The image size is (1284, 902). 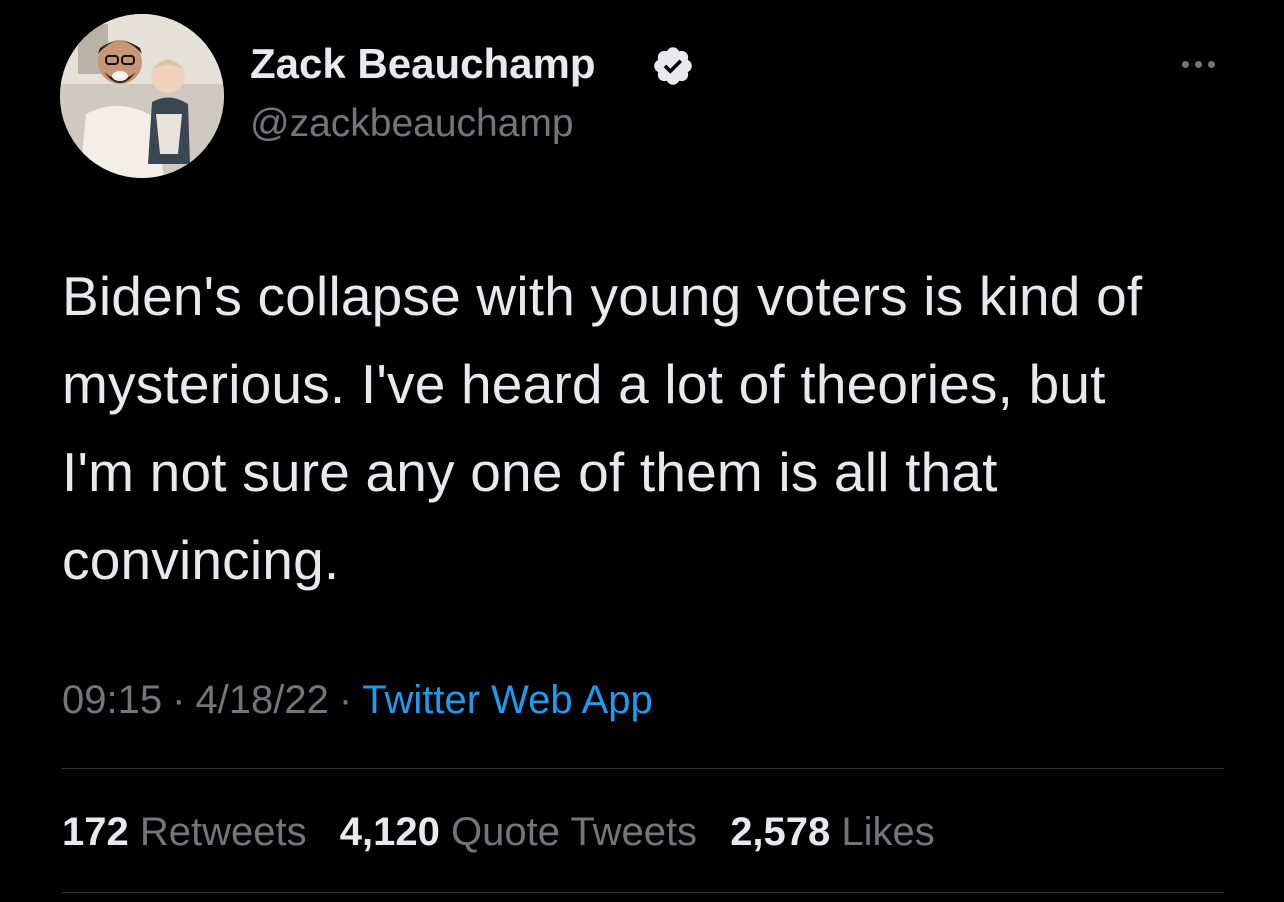 What do you see at coordinates (422, 64) in the screenshot?
I see `author-name: Zack Beauchamp` at bounding box center [422, 64].